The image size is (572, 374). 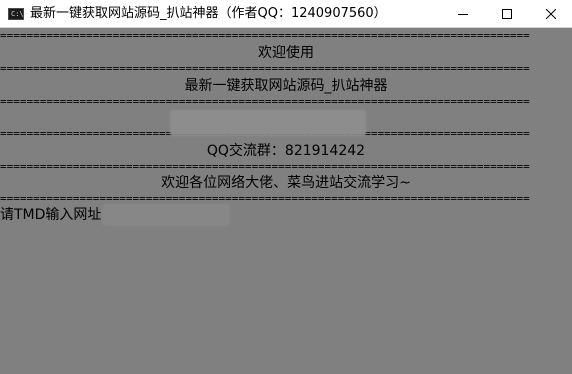 I want to click on welcome-line: 欢迎使用, so click(x=286, y=53).